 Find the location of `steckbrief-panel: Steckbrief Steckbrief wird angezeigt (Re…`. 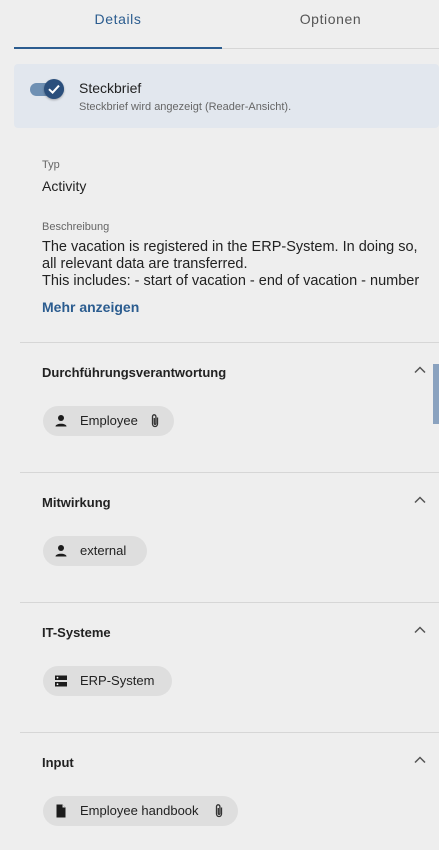

steckbrief-panel: Steckbrief Steckbrief wird angezeigt (Re… is located at coordinates (226, 96).